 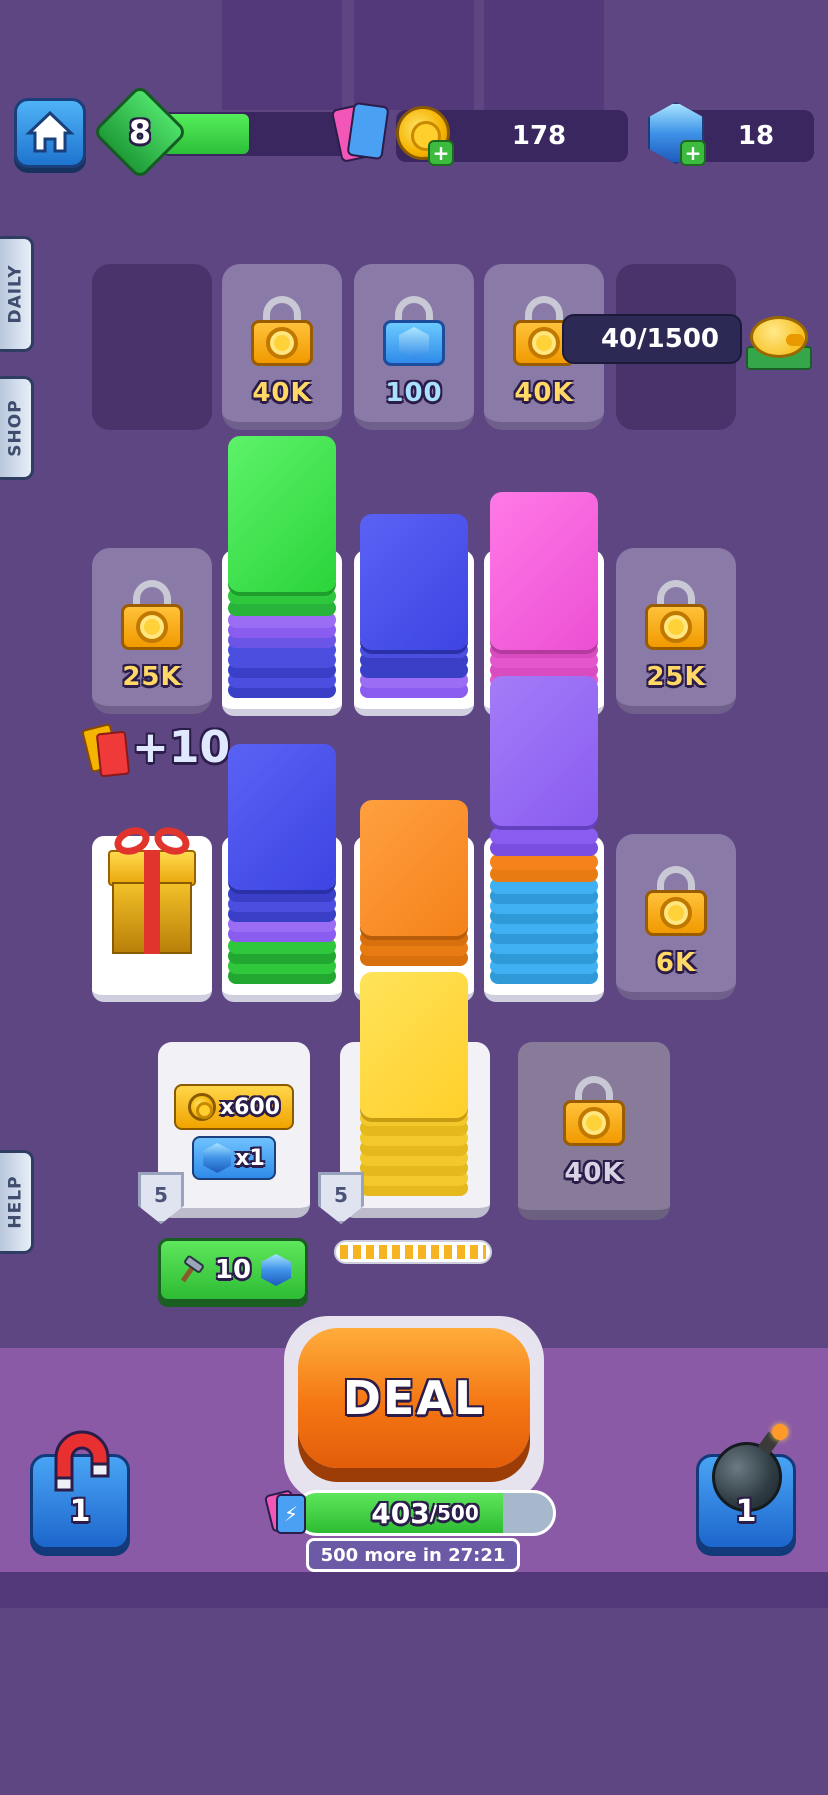 I want to click on empty-slot, so click(x=152, y=347).